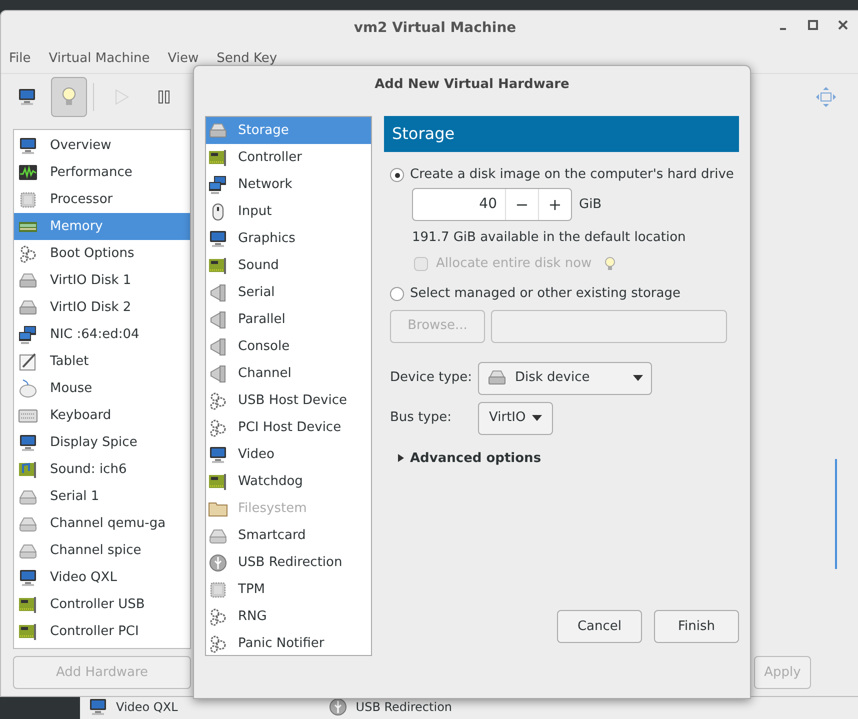 The height and width of the screenshot is (719, 858). What do you see at coordinates (102, 199) in the screenshot?
I see `hardware-list-item: Processor` at bounding box center [102, 199].